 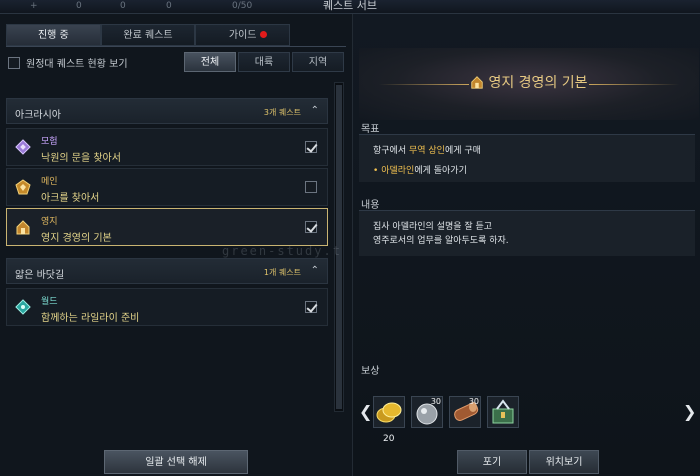 What do you see at coordinates (23, 147) in the screenshot?
I see `adventure-diamond-icon` at bounding box center [23, 147].